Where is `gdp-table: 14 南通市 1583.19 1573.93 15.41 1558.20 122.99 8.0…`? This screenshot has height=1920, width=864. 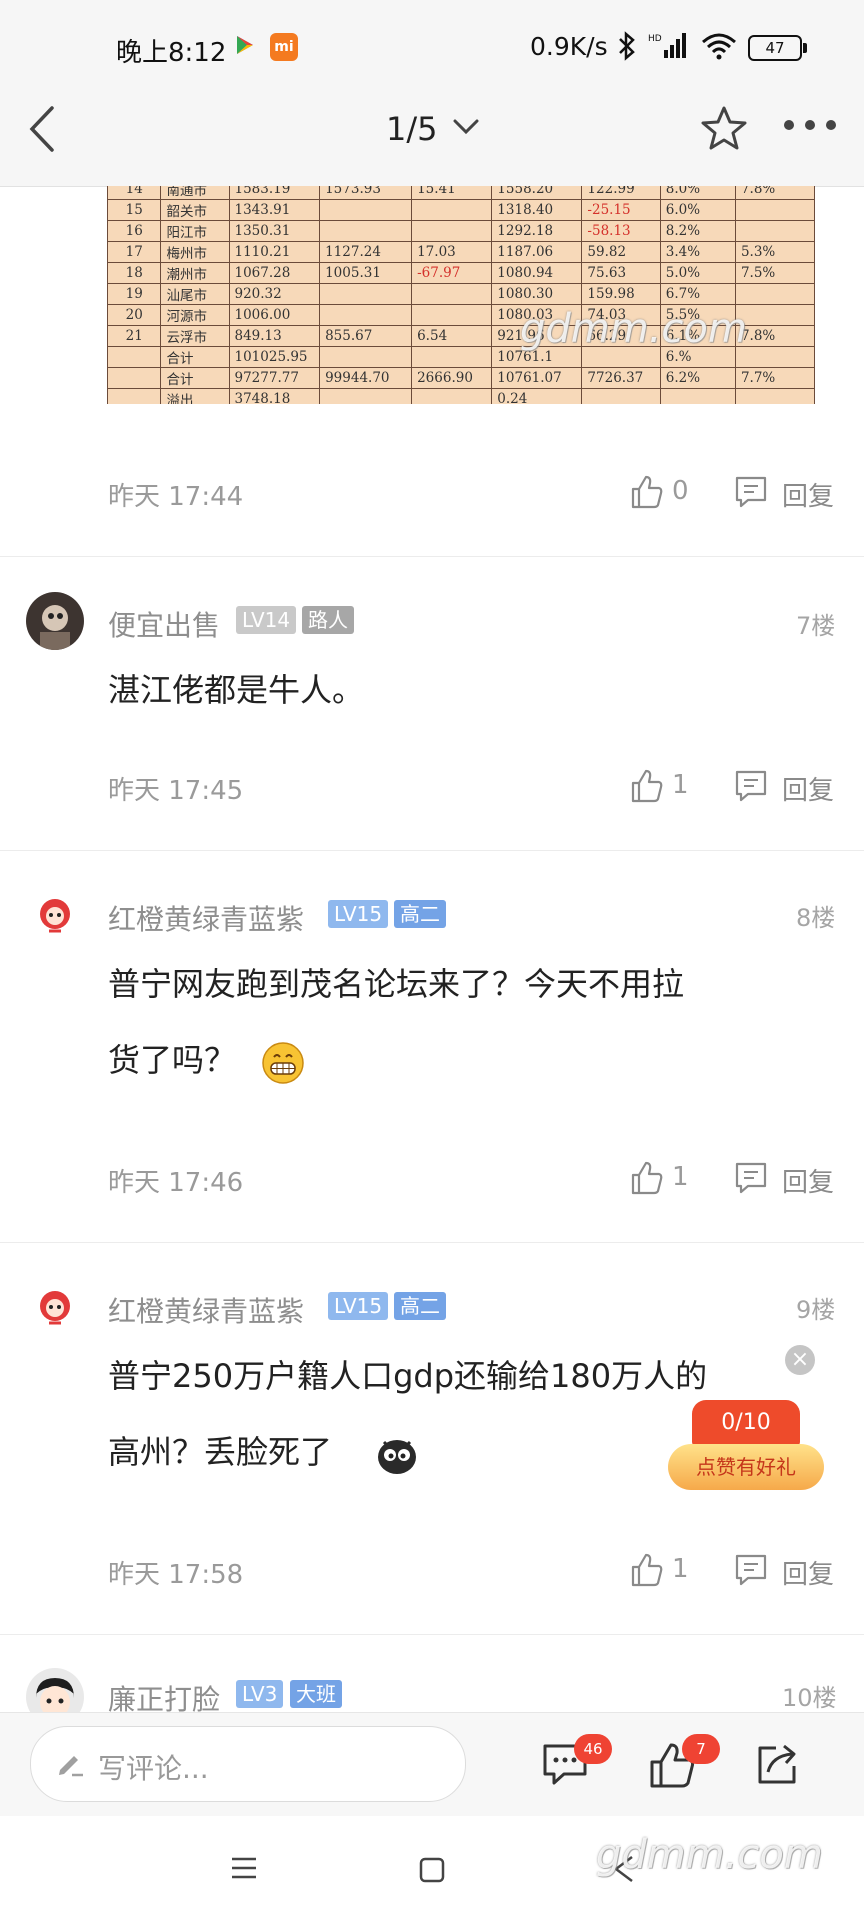 gdp-table: 14 南通市 1583.19 1573.93 15.41 1558.20 122.99 8.0… is located at coordinates (461, 295).